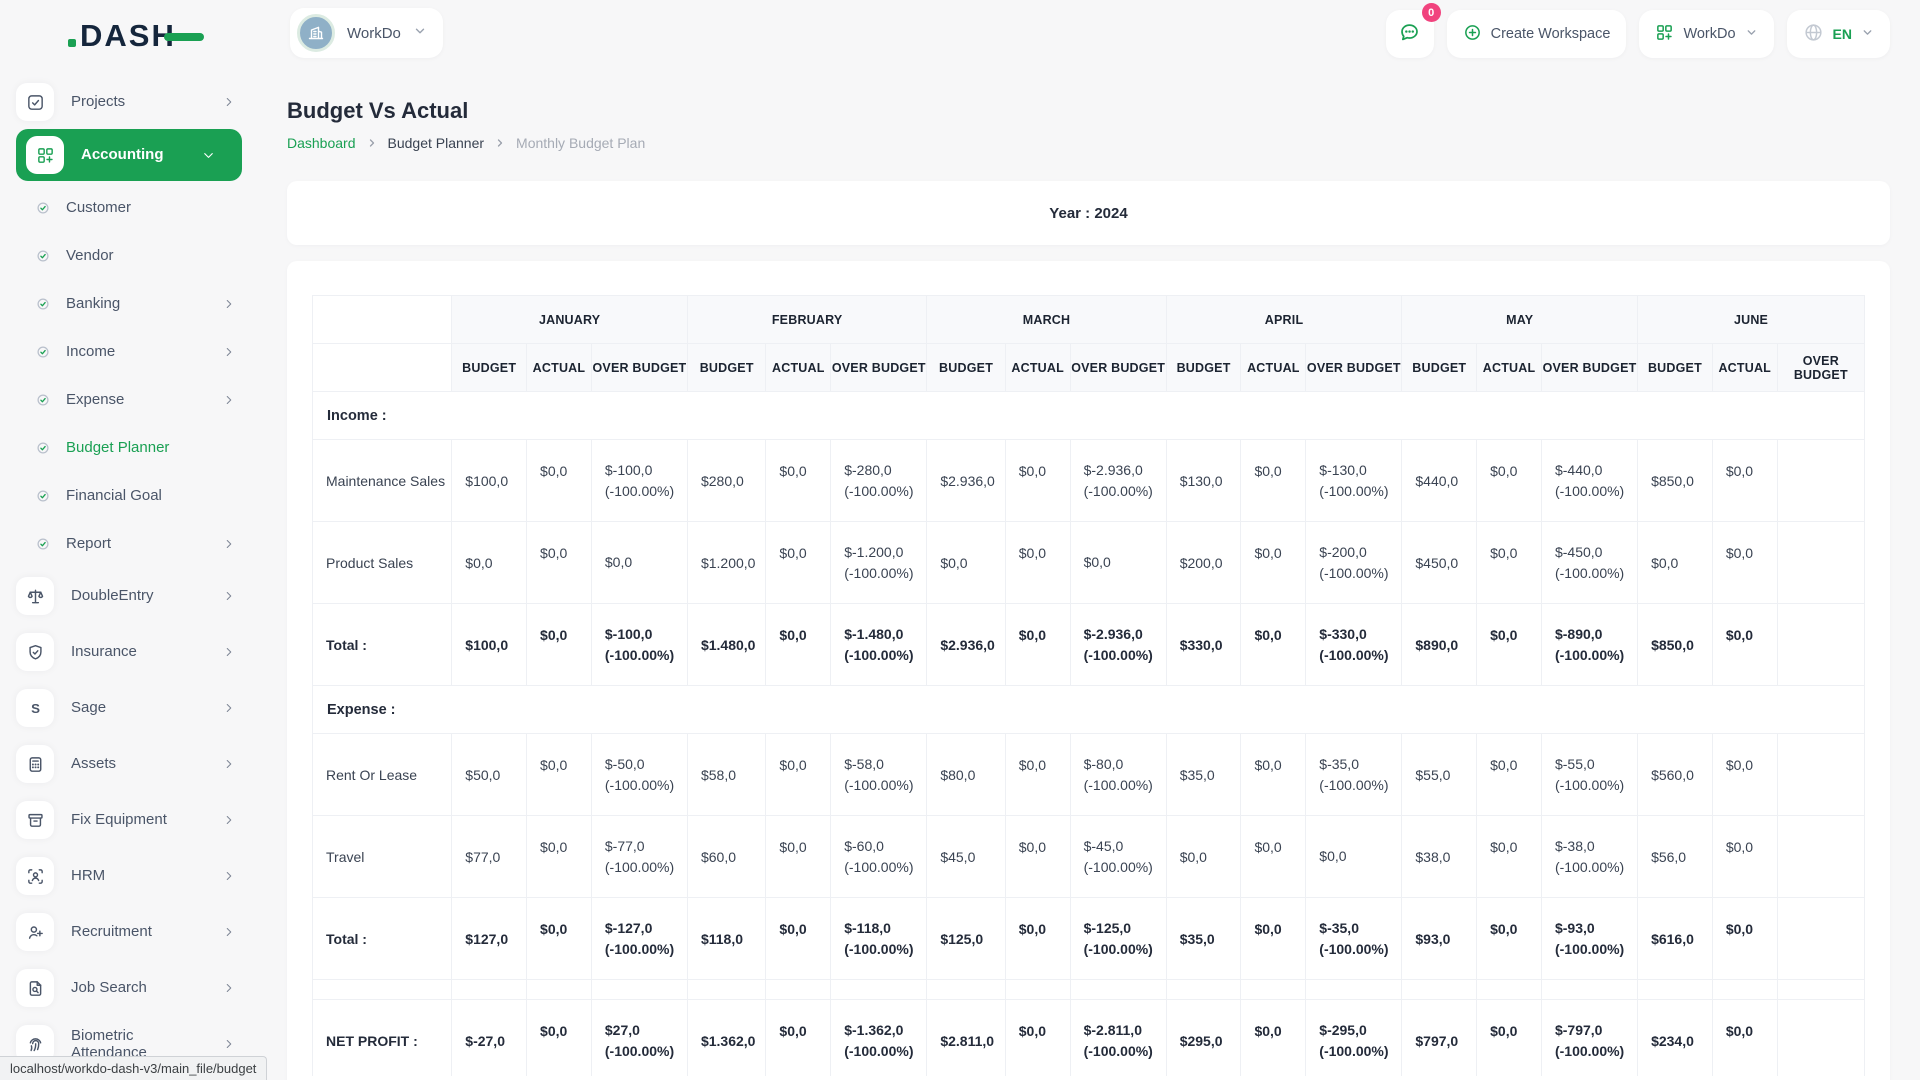 Image resolution: width=1920 pixels, height=1080 pixels. I want to click on cell-rent-or-lease-april-budget: $35,0, so click(1203, 774).